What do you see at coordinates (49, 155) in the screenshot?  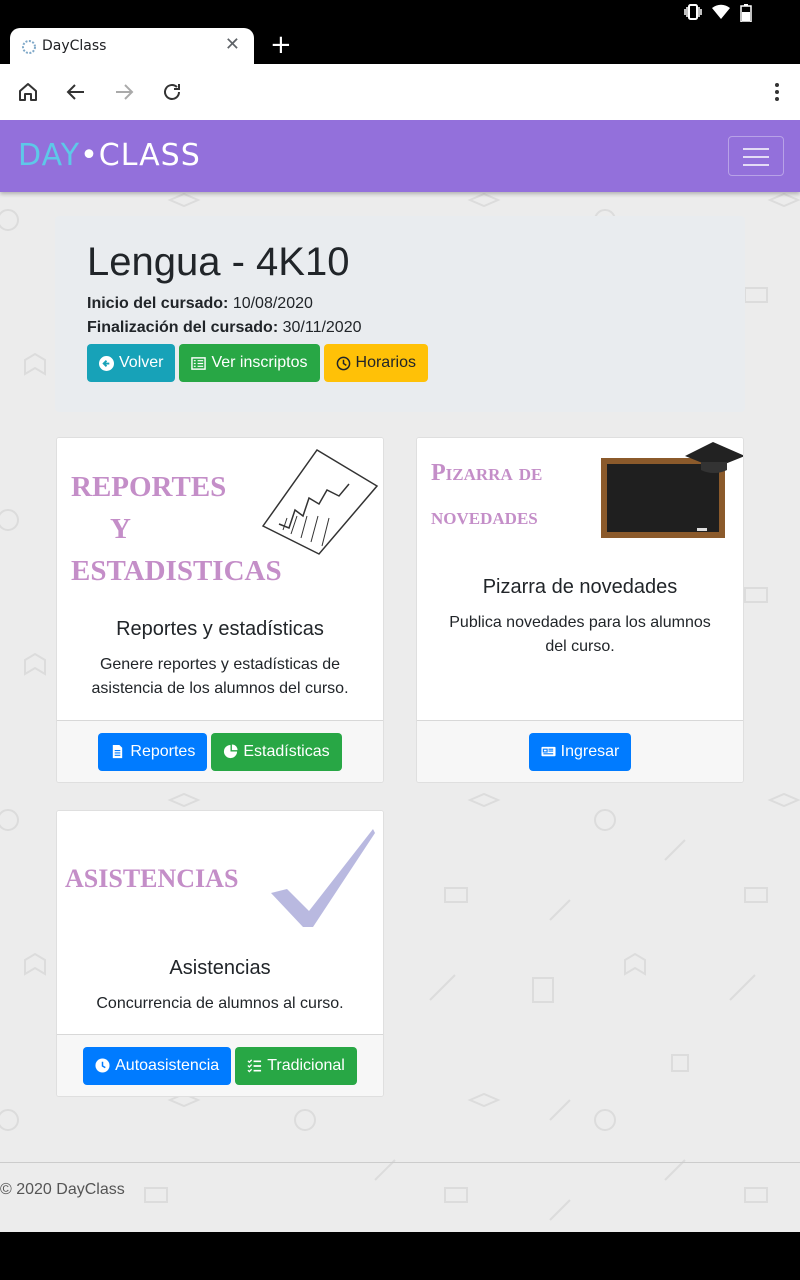 I see `brand-day: DAY` at bounding box center [49, 155].